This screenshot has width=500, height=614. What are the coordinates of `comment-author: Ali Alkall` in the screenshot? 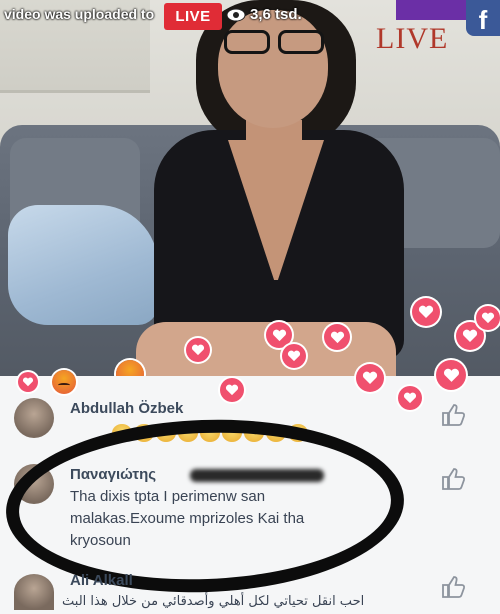 It's located at (101, 580).